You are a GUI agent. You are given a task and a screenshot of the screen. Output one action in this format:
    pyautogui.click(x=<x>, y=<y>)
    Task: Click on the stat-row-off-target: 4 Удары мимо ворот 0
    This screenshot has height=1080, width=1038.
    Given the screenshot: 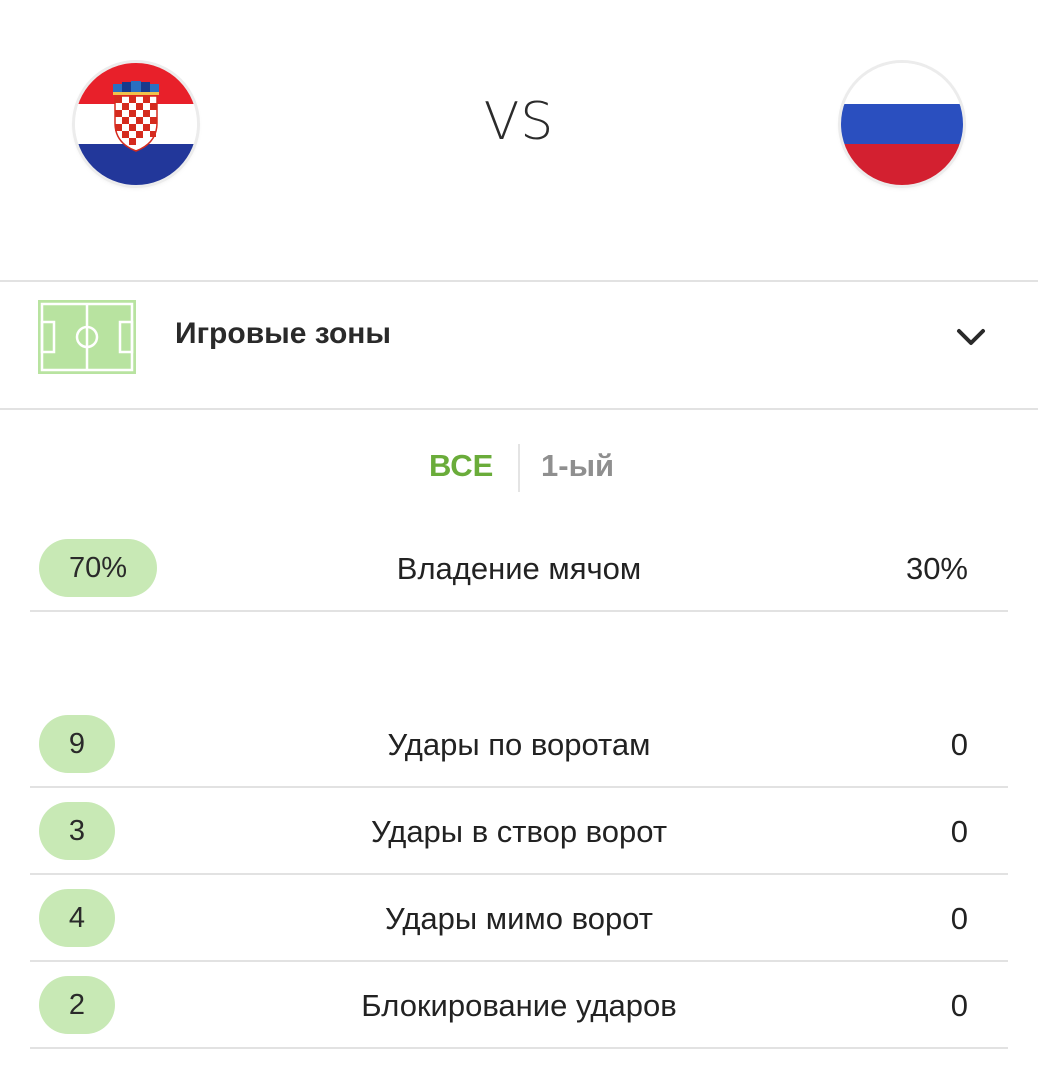 What is the action you would take?
    pyautogui.click(x=519, y=918)
    